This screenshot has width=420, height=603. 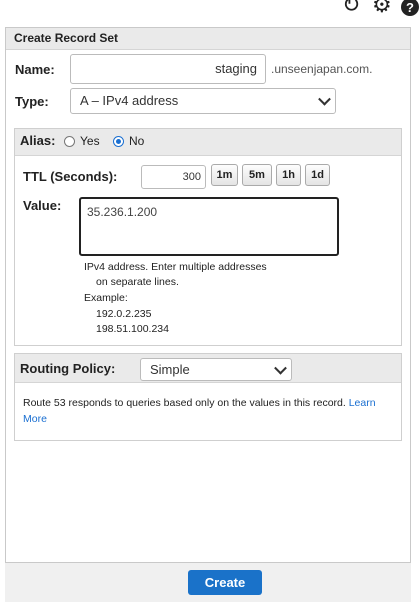 I want to click on value-help-line1: IPv4 address. Enter multiple addresses, so click(x=175, y=267).